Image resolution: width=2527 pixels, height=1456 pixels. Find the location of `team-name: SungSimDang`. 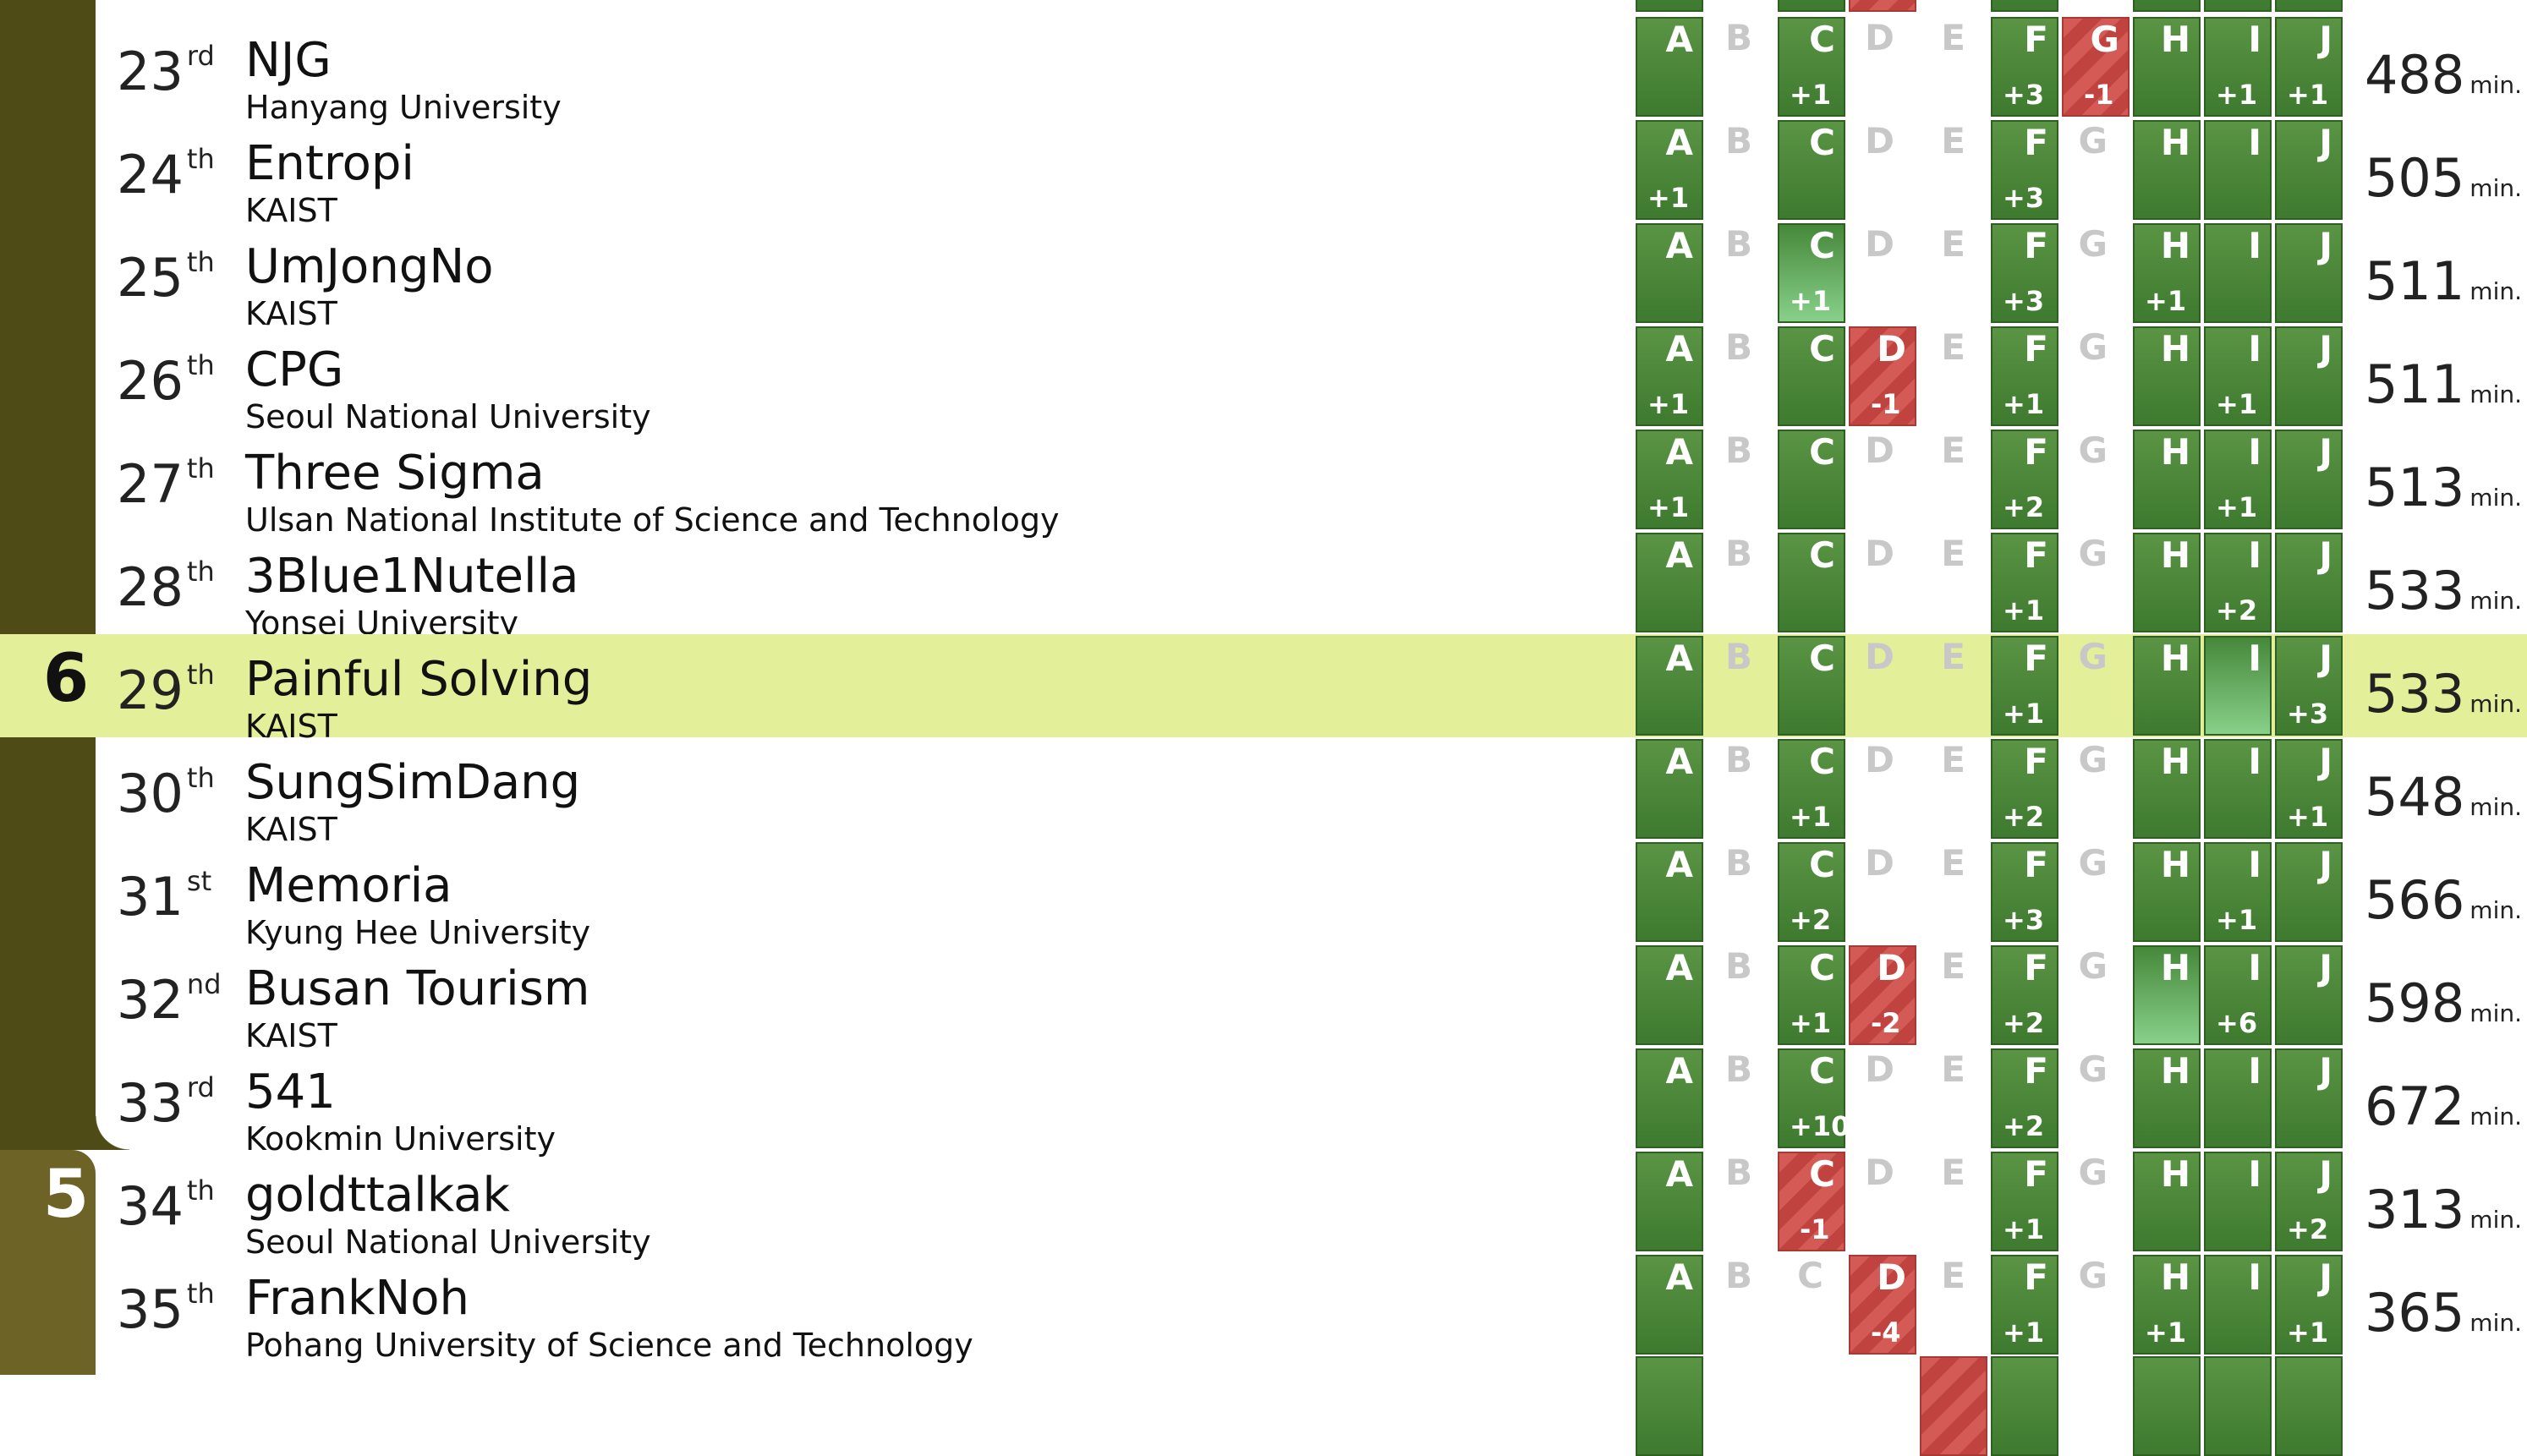

team-name: SungSimDang is located at coordinates (413, 783).